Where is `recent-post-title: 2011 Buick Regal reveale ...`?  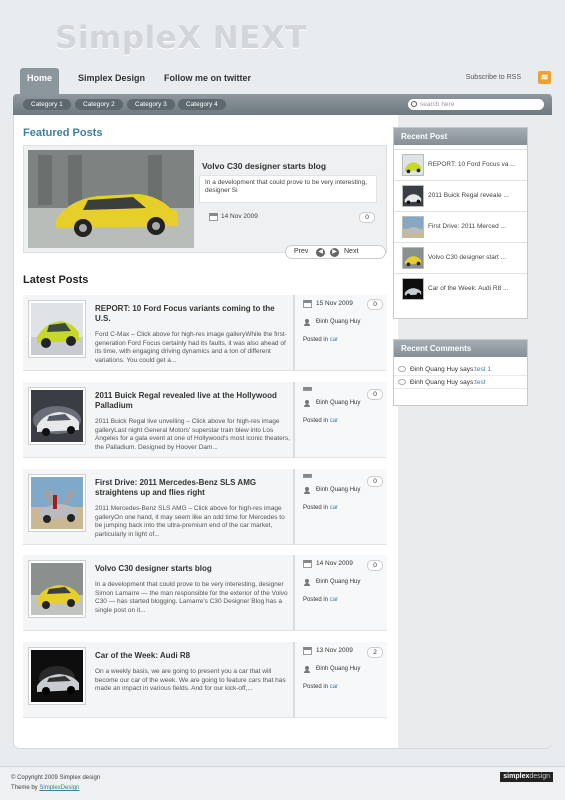
recent-post-title: 2011 Buick Regal reveale ... is located at coordinates (468, 195).